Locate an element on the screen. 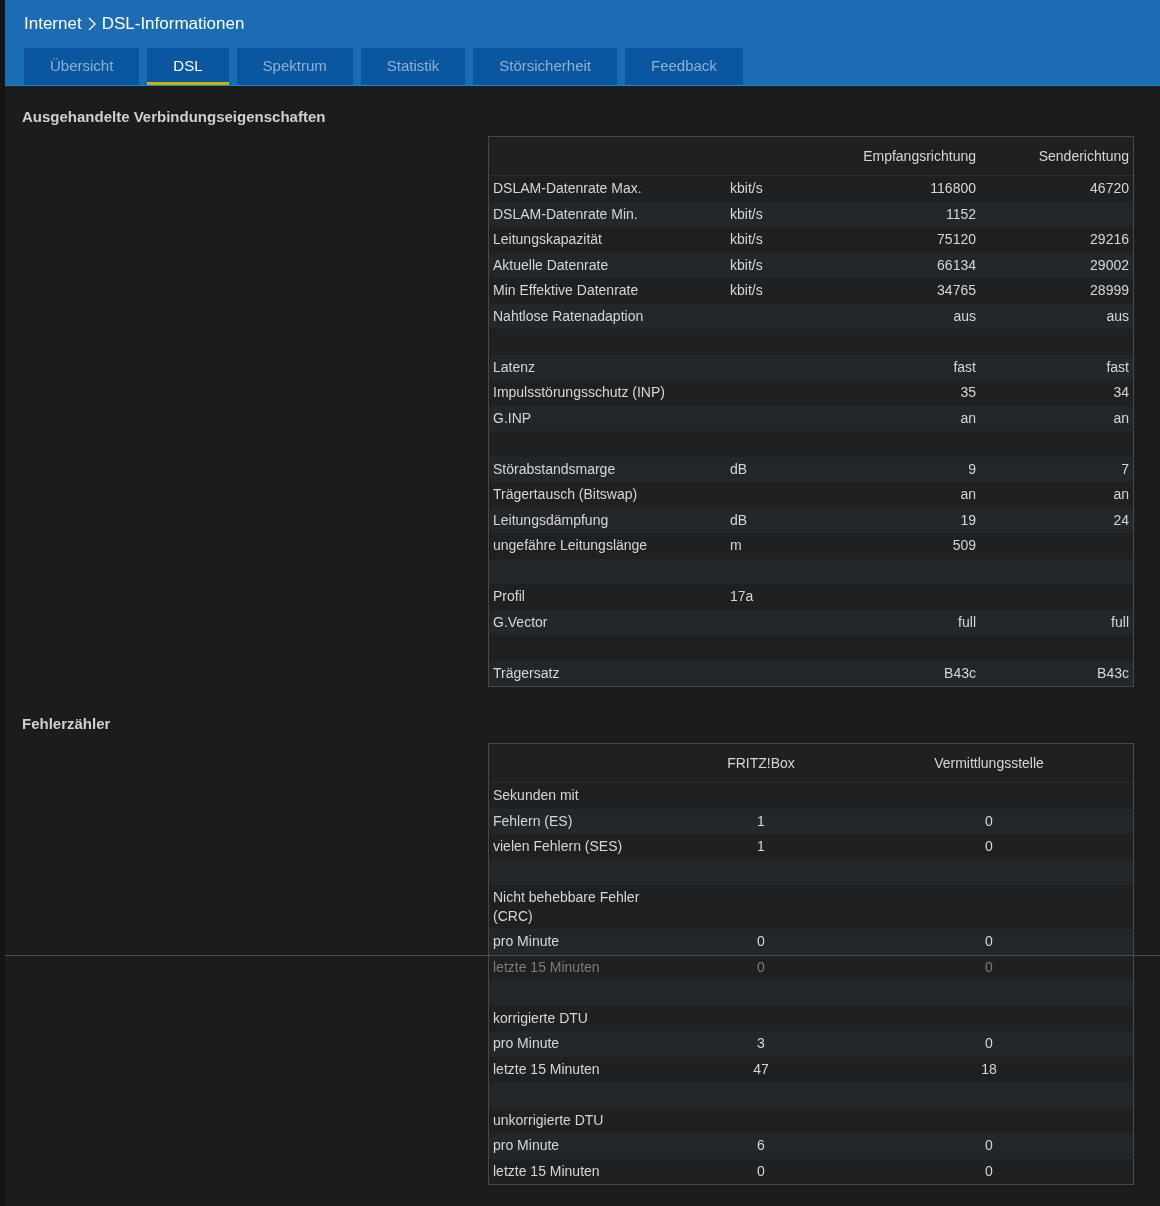 The image size is (1160, 1206). row-label: Latenz is located at coordinates (514, 367).